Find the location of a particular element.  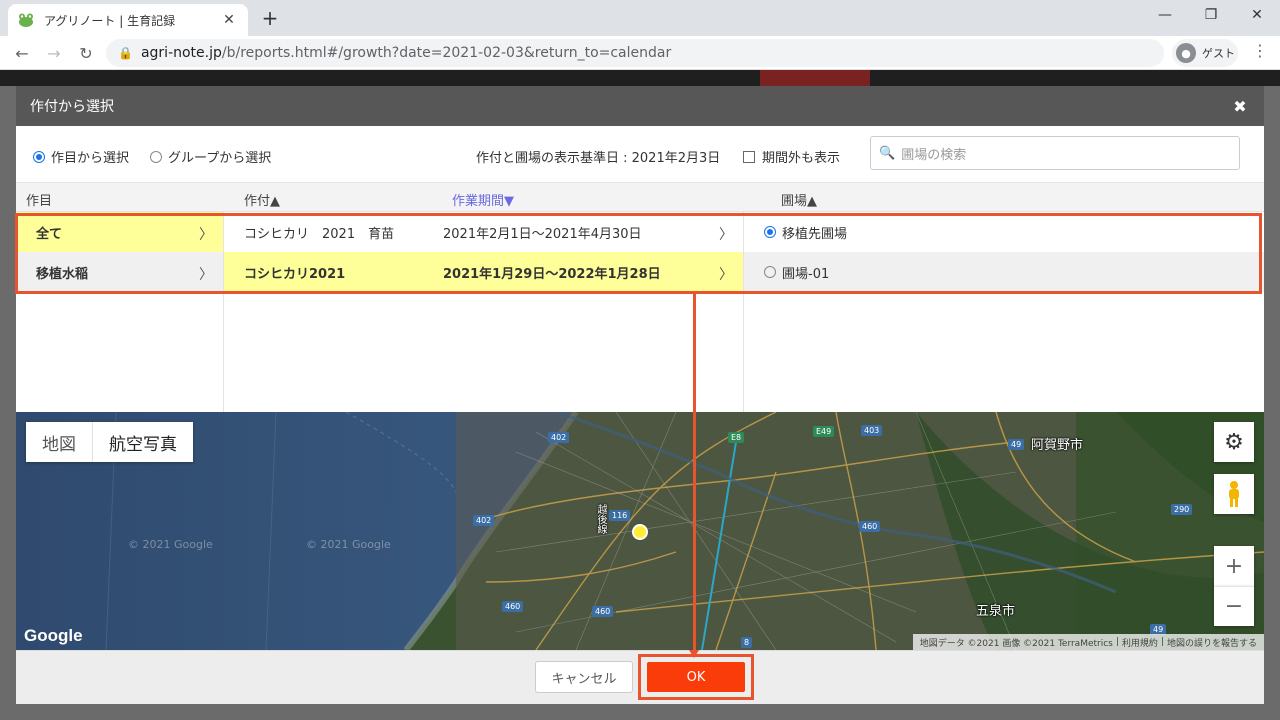

browser-tab-bar: アグリノート | 生育記録 ✕ + — ❐ ✕ is located at coordinates (640, 18).